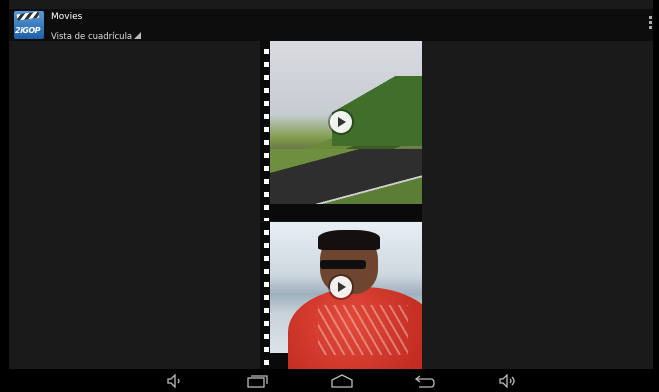  I want to click on thumbnail-person, so click(355, 299).